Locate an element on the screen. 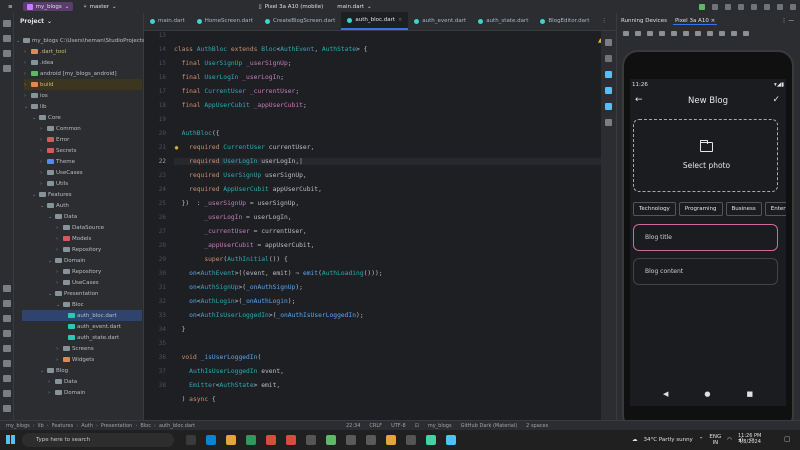 This screenshot has height=450, width=800. main-menu-button: ≡ is located at coordinates (10, 6).